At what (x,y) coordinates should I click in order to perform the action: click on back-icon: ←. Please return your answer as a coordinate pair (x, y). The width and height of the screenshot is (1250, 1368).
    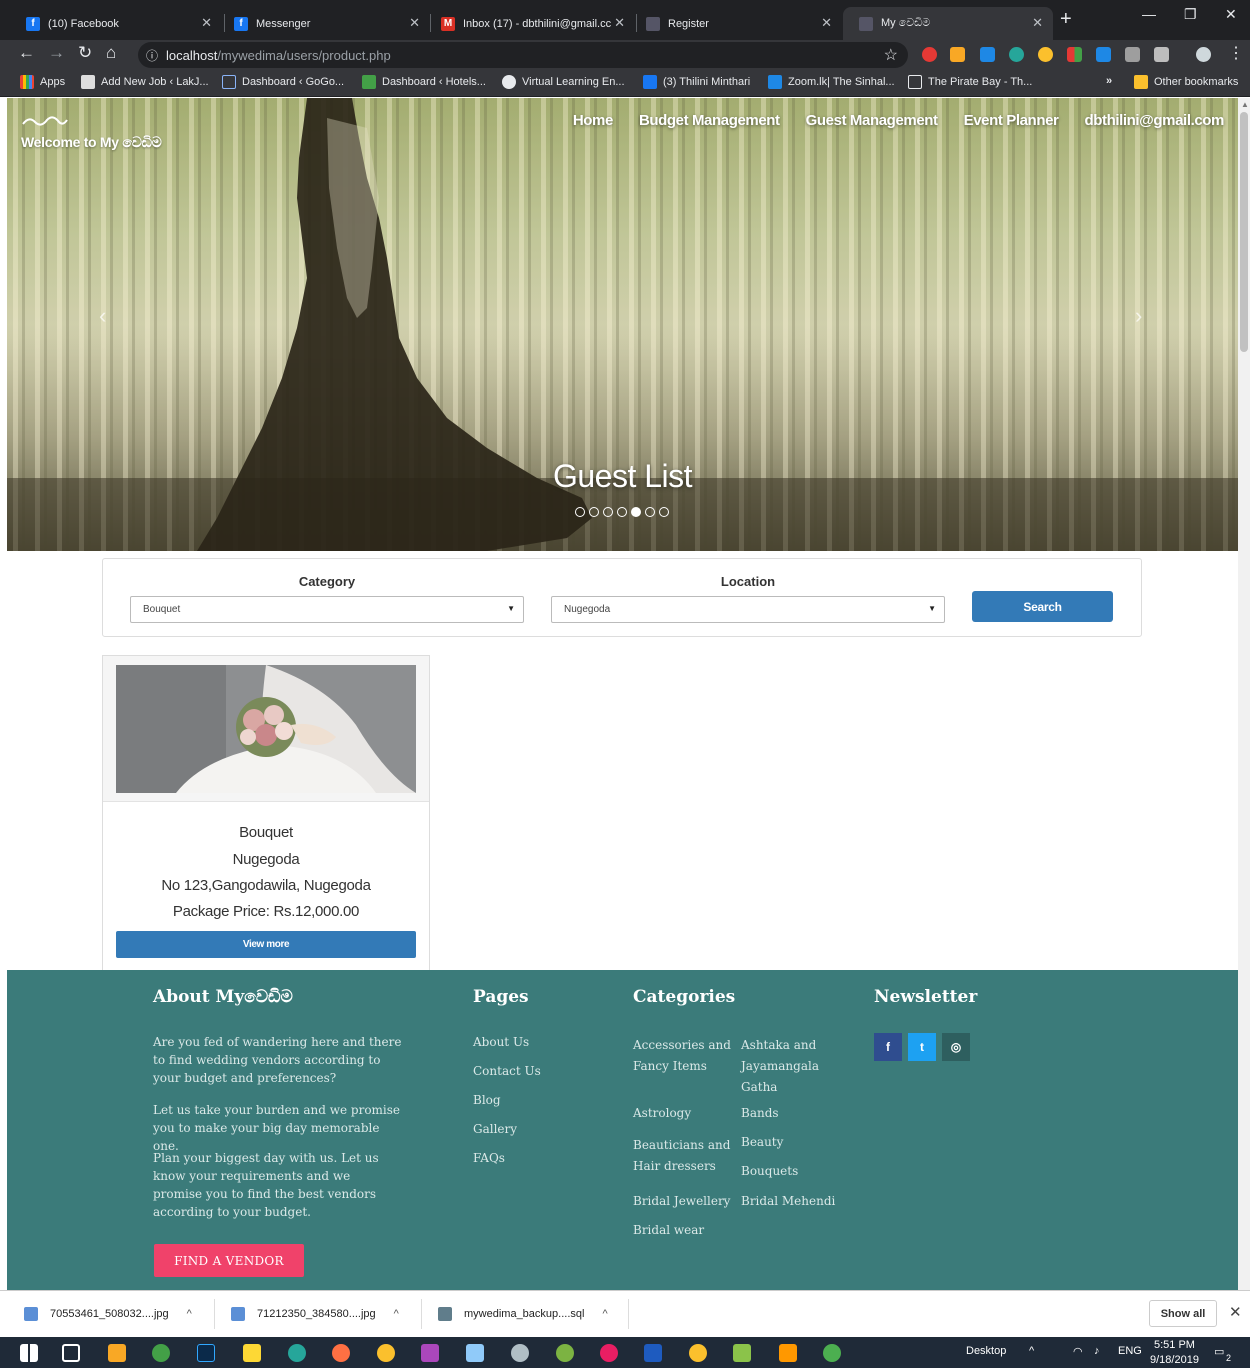
    Looking at the image, I should click on (26, 53).